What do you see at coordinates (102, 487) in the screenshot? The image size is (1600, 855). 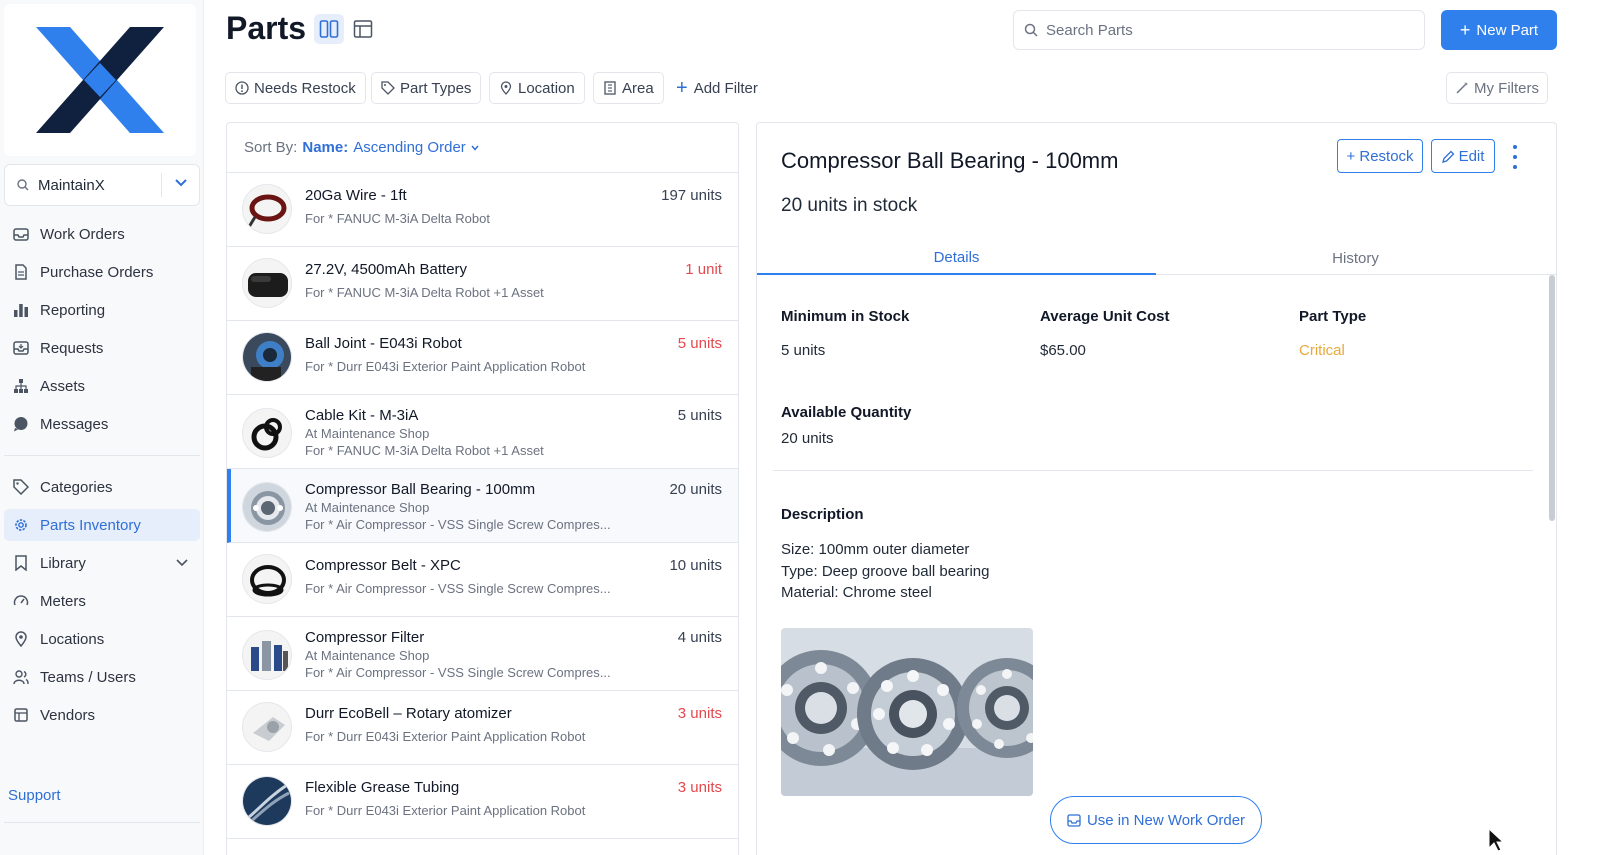 I see `sidebar-item-categories: Categories` at bounding box center [102, 487].